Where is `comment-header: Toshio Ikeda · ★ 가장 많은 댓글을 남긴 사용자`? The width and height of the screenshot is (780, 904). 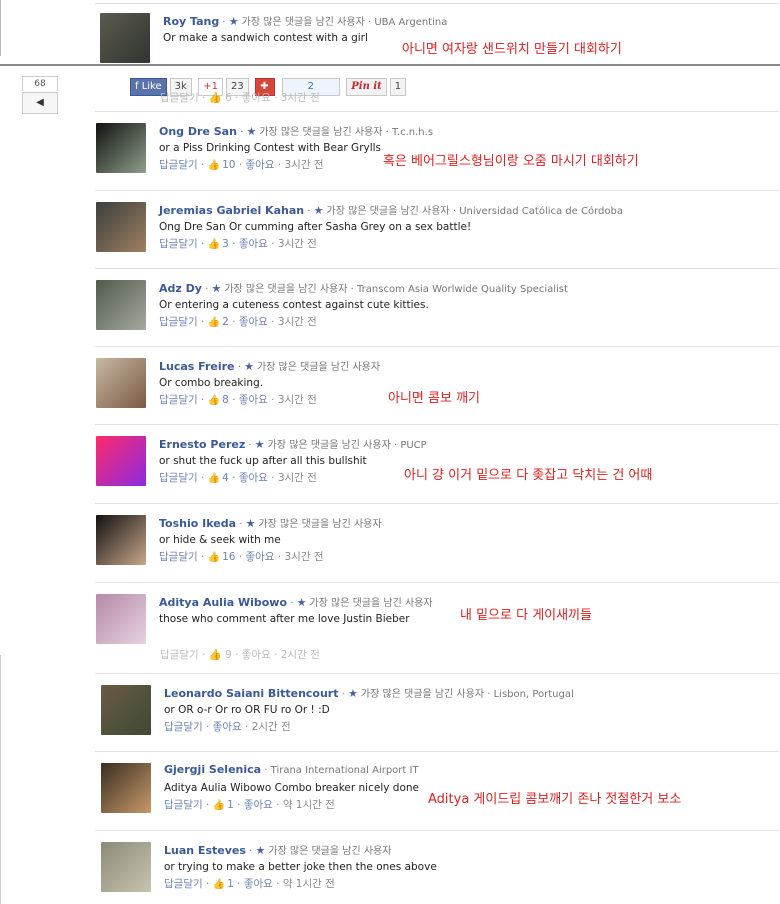 comment-header: Toshio Ikeda · ★ 가장 많은 댓글을 남긴 사용자 is located at coordinates (270, 523).